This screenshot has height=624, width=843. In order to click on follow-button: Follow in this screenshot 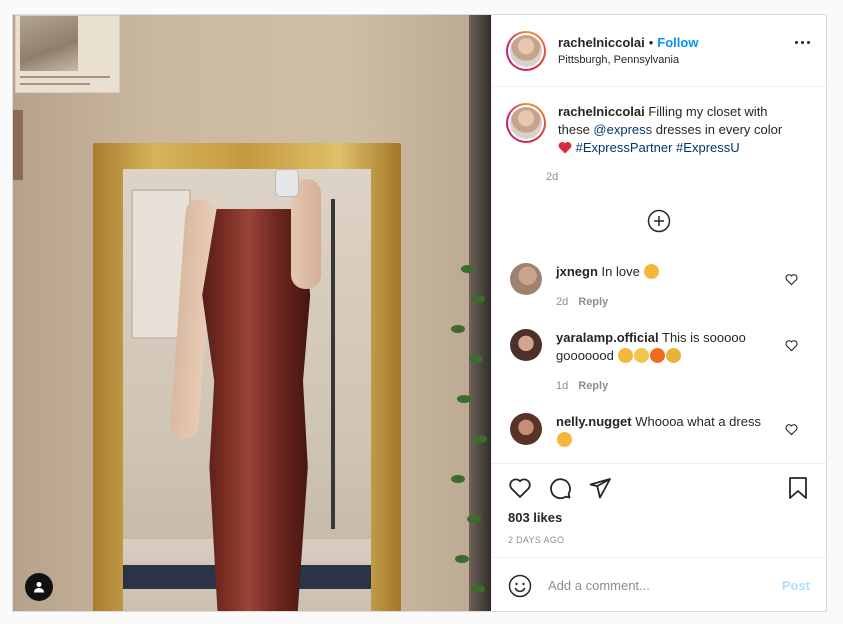, I will do `click(677, 42)`.